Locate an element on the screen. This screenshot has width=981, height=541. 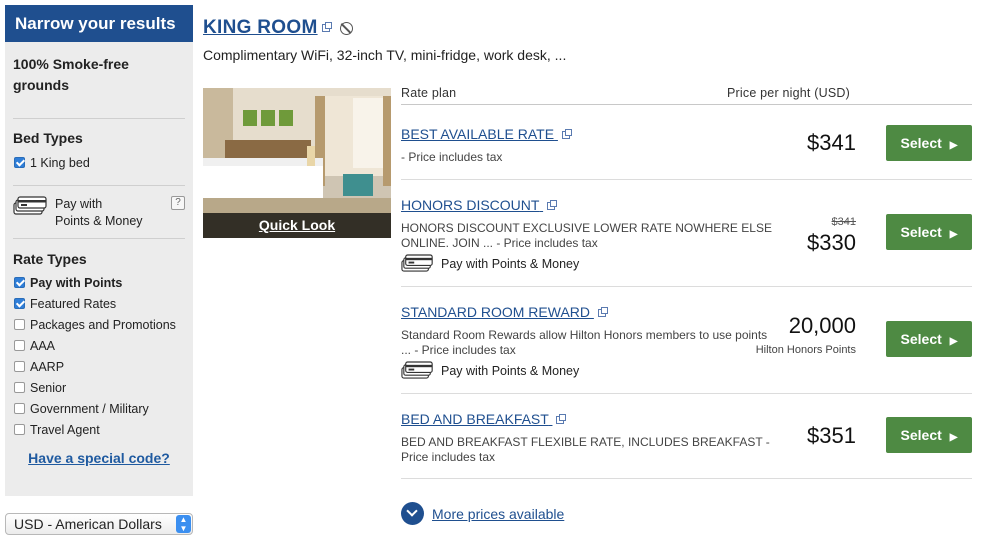
points-unit-label: Hilton Honors Points is located at coordinates (805, 350).